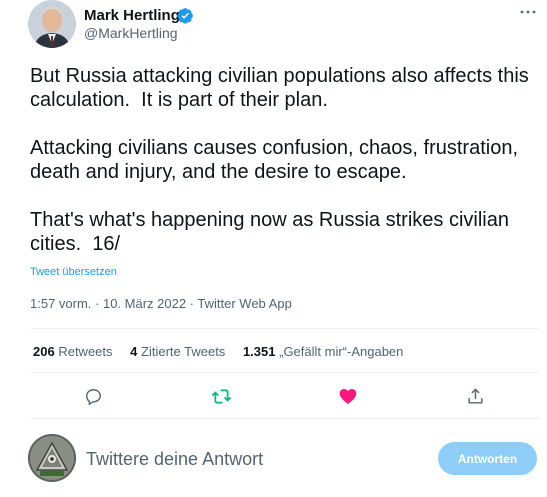 Image resolution: width=547 pixels, height=497 pixels. Describe the element at coordinates (475, 396) in the screenshot. I see `share-icon` at that location.